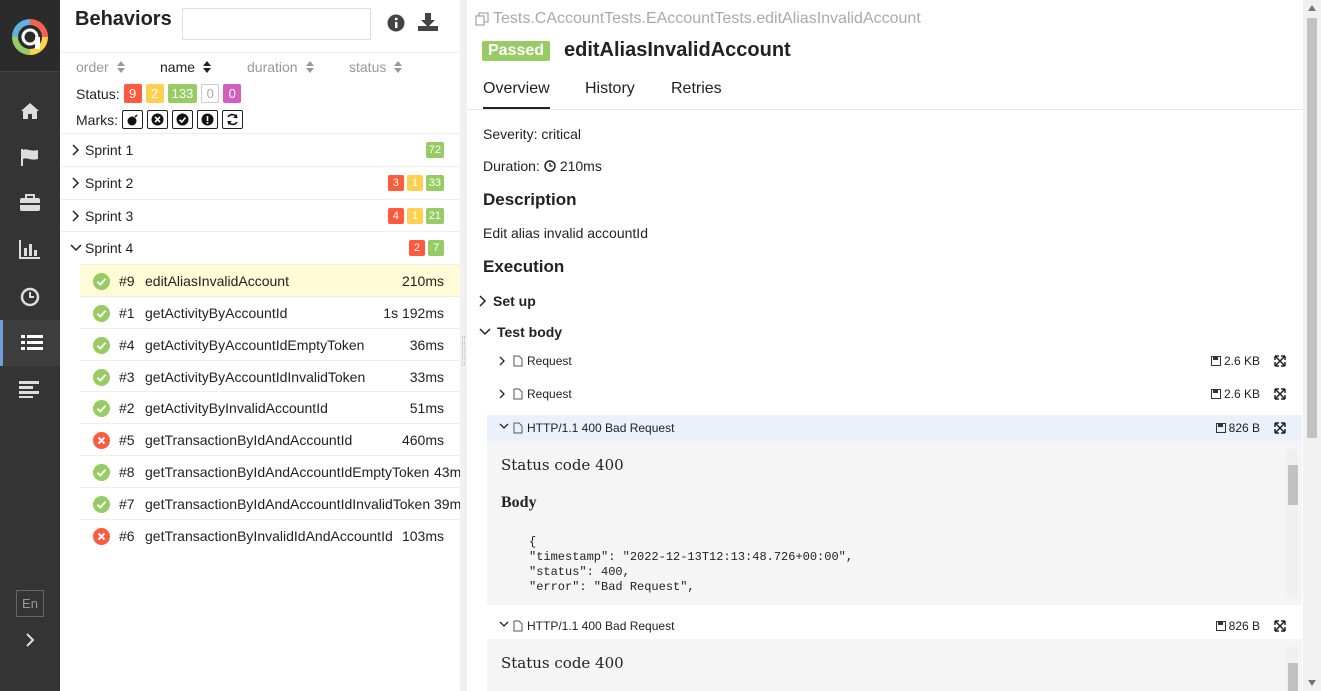  What do you see at coordinates (447, 472) in the screenshot?
I see `test-duration: 43ms` at bounding box center [447, 472].